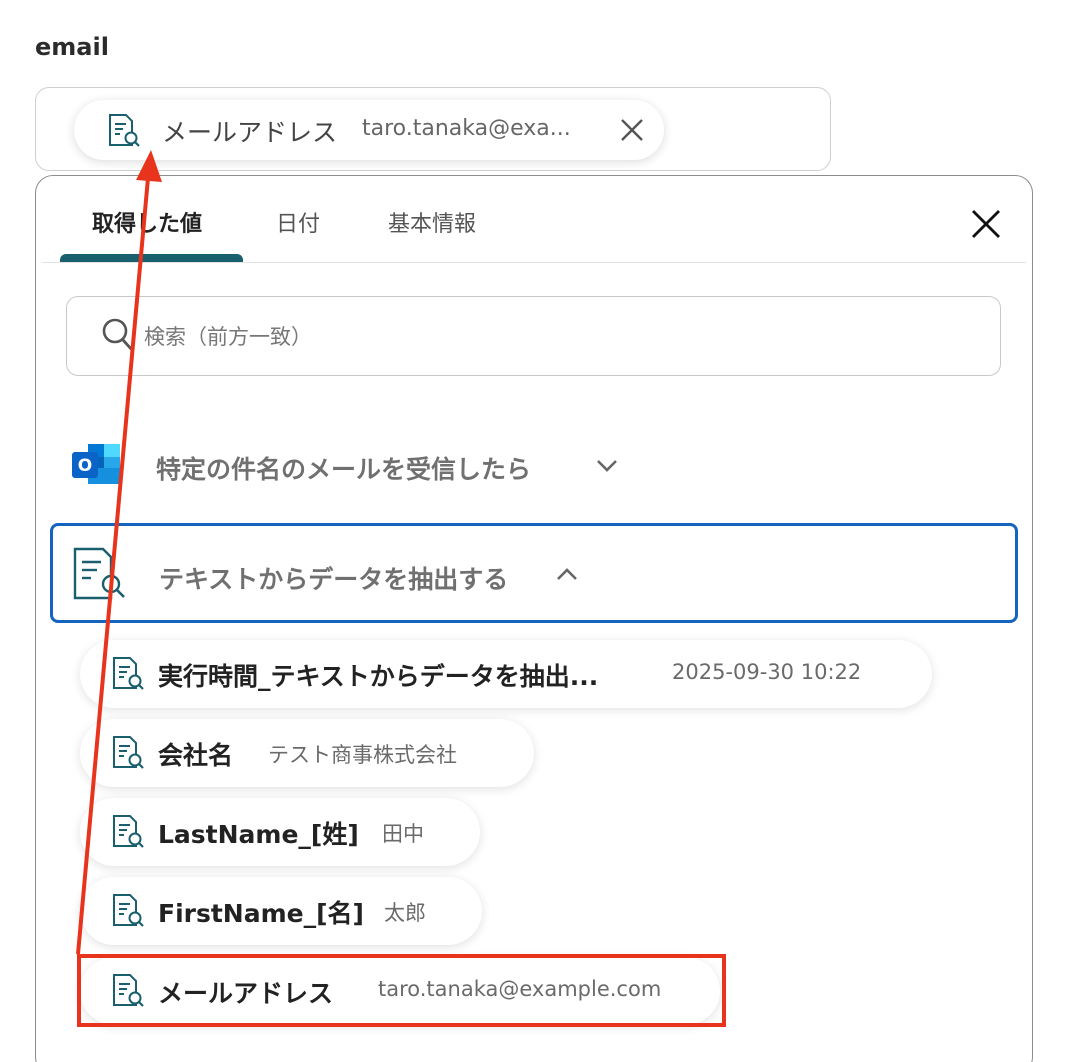 This screenshot has width=1074, height=1062. I want to click on search-icon, so click(118, 337).